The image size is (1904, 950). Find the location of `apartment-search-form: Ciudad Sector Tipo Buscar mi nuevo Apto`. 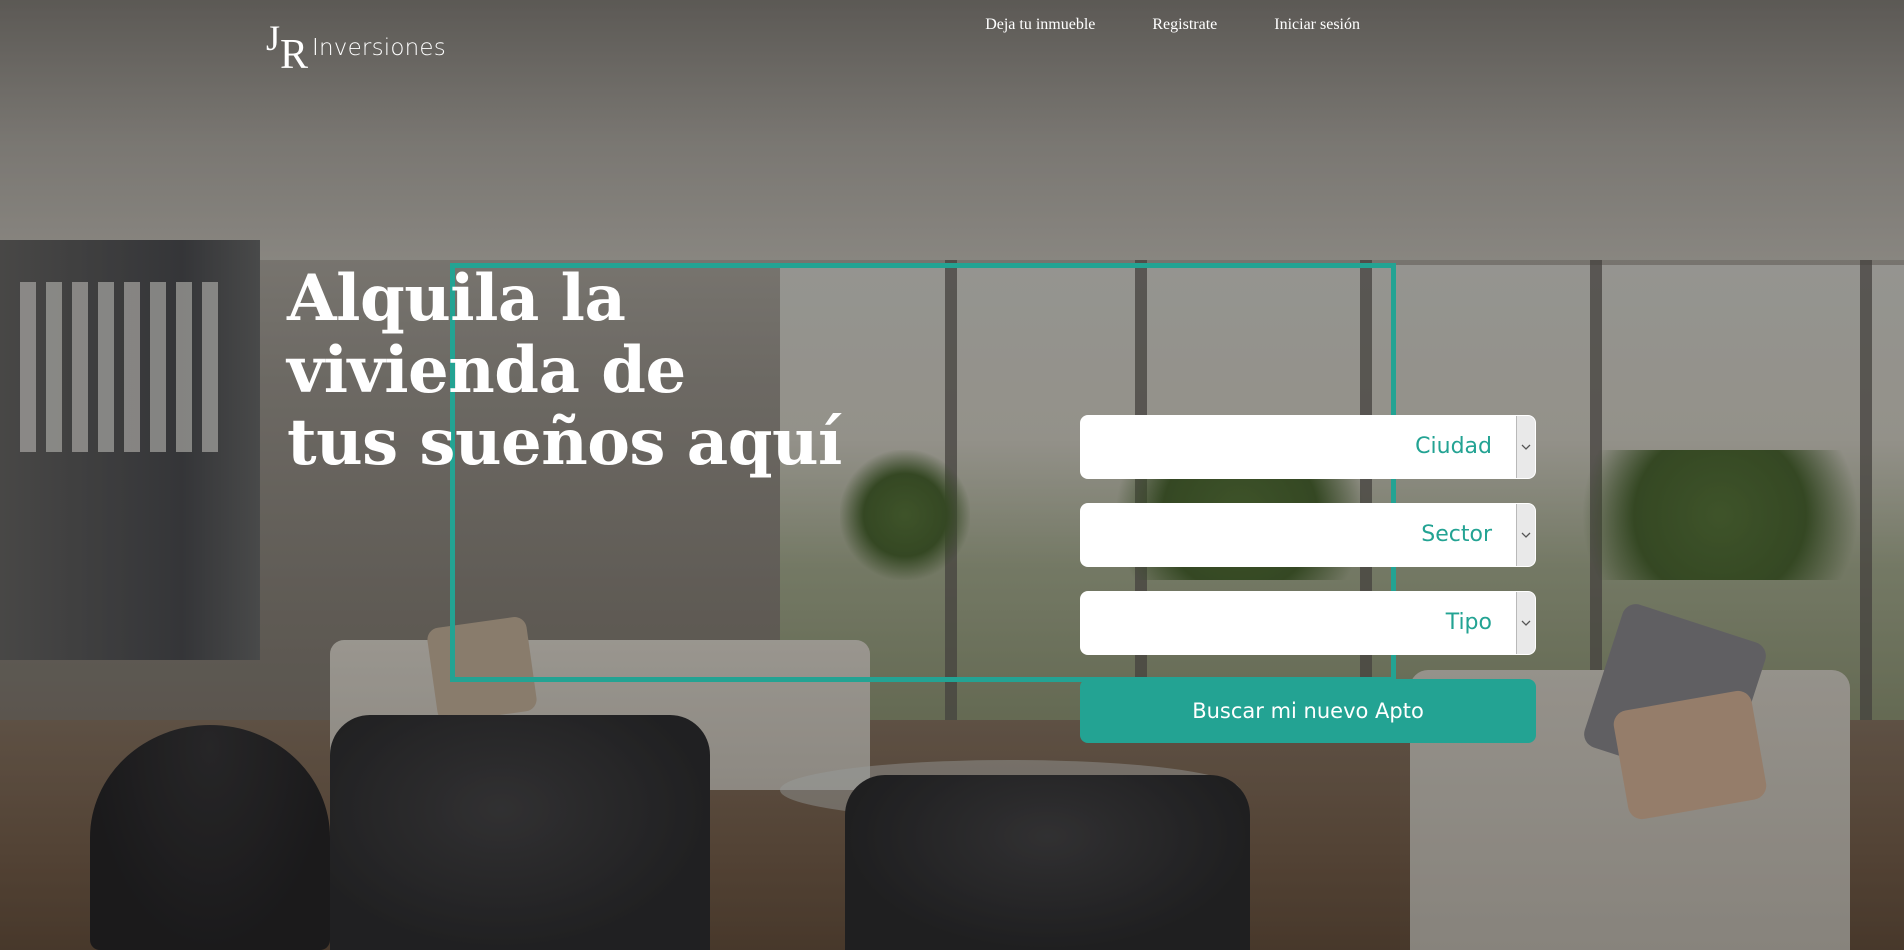

apartment-search-form: Ciudad Sector Tipo Buscar mi nuevo Apto is located at coordinates (1308, 579).